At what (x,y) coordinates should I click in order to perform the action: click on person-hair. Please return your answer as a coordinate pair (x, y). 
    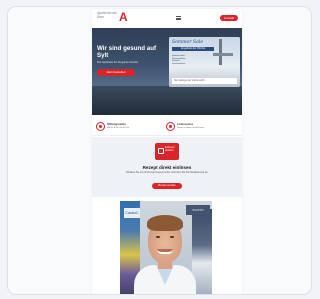
    Looking at the image, I should click on (165, 223).